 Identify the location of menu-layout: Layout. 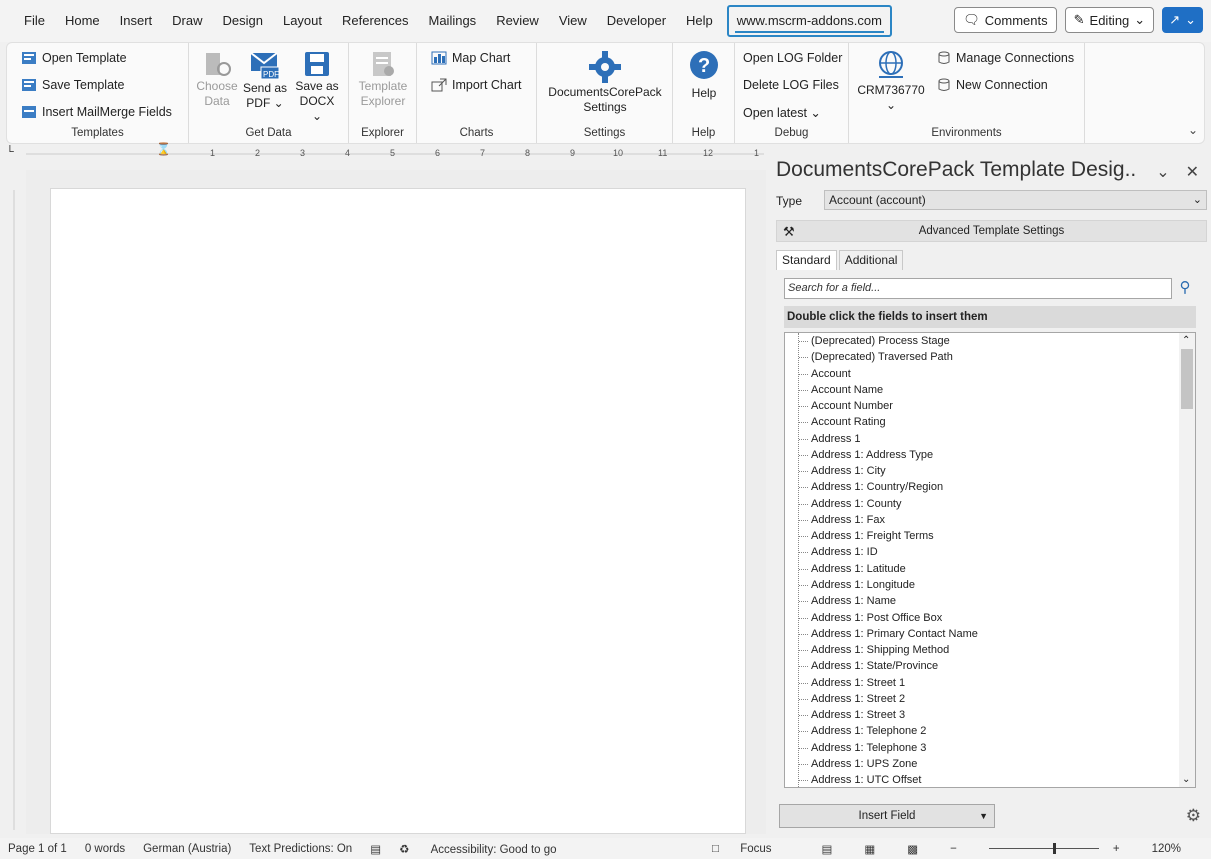
(302, 21).